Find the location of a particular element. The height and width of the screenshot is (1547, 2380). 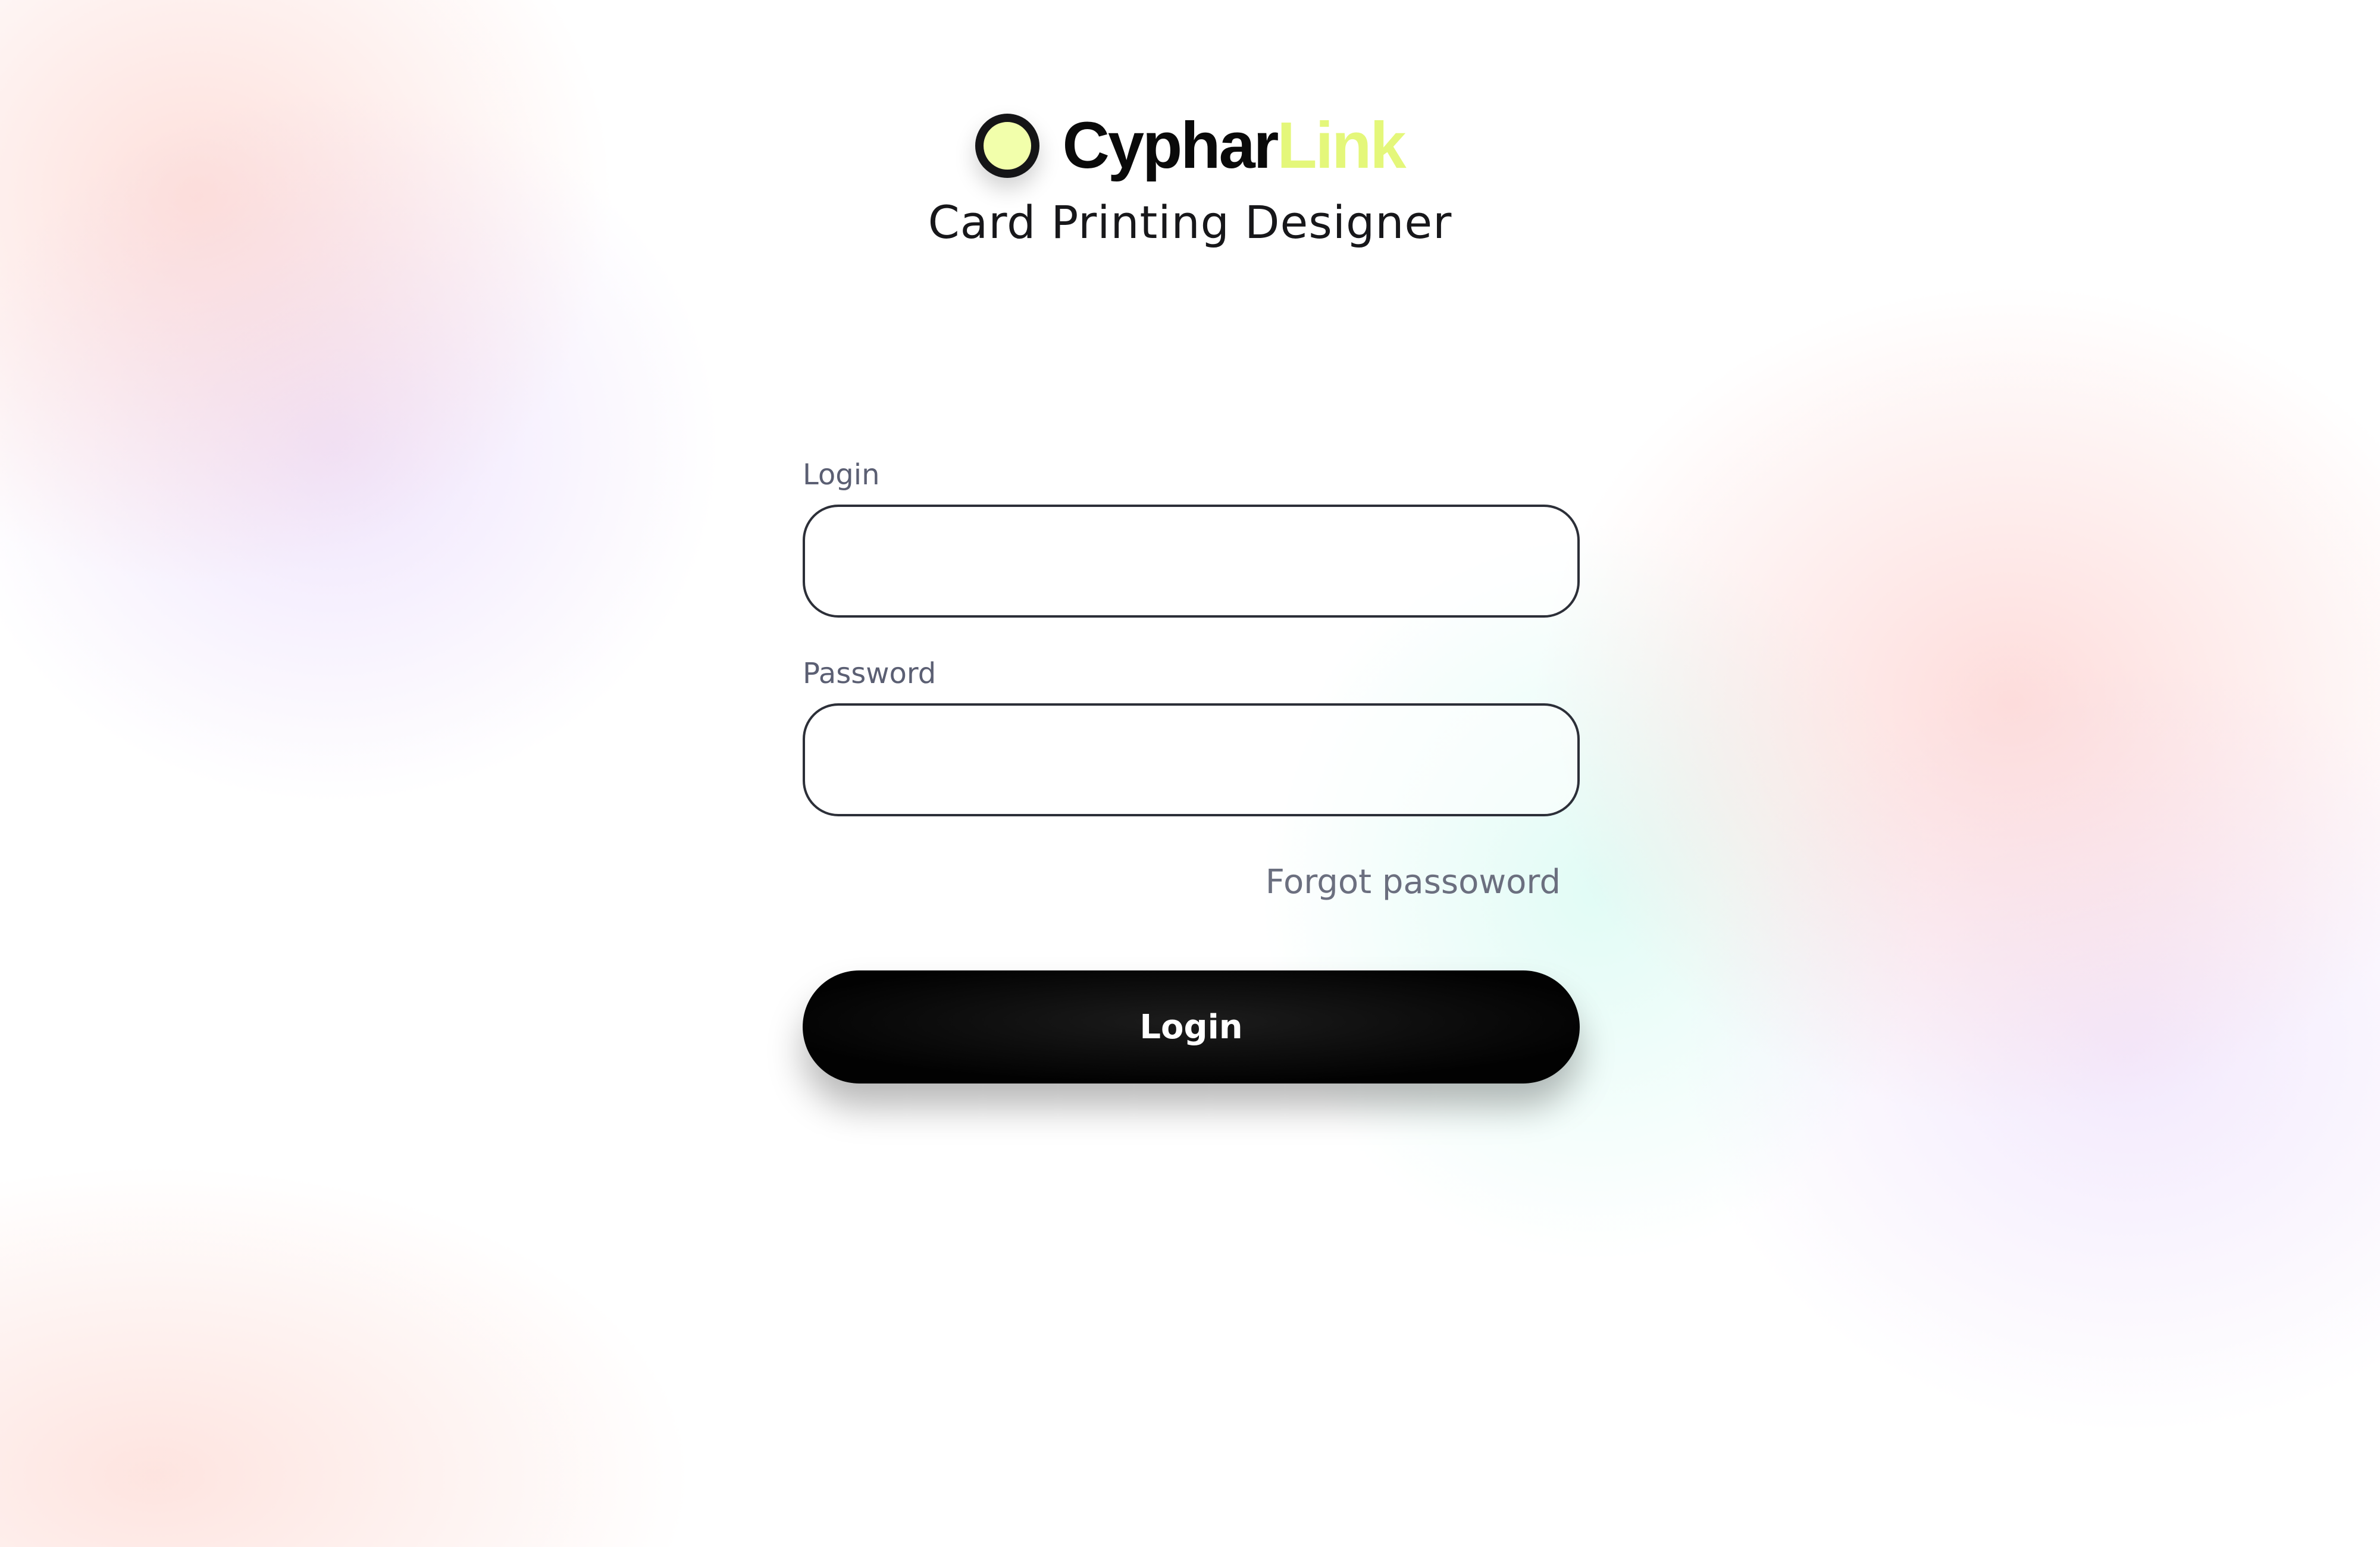

login-label: Login is located at coordinates (841, 474).